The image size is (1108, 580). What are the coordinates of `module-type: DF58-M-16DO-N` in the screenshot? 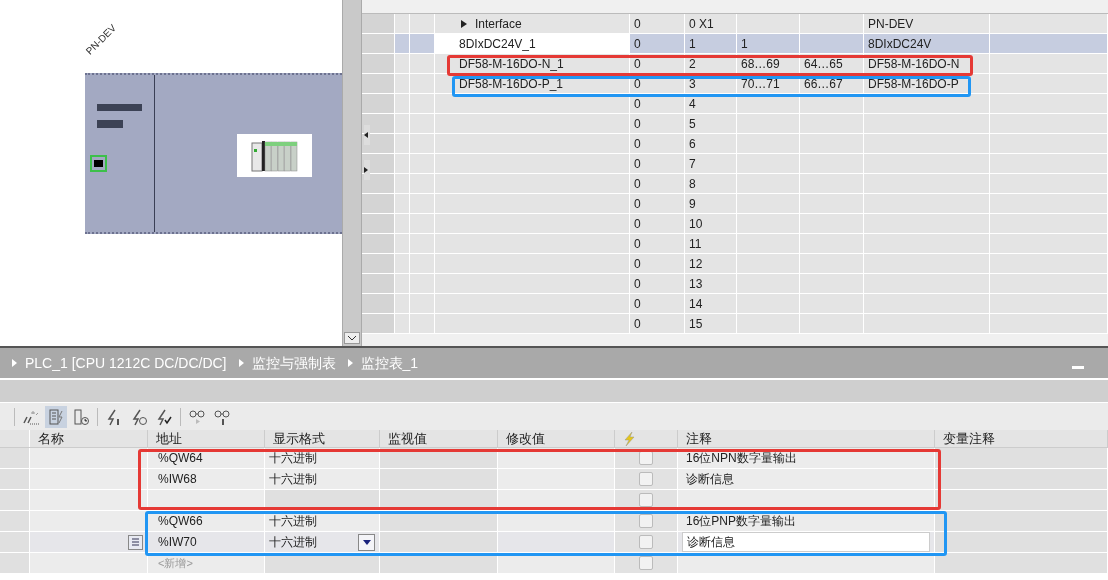 It's located at (914, 64).